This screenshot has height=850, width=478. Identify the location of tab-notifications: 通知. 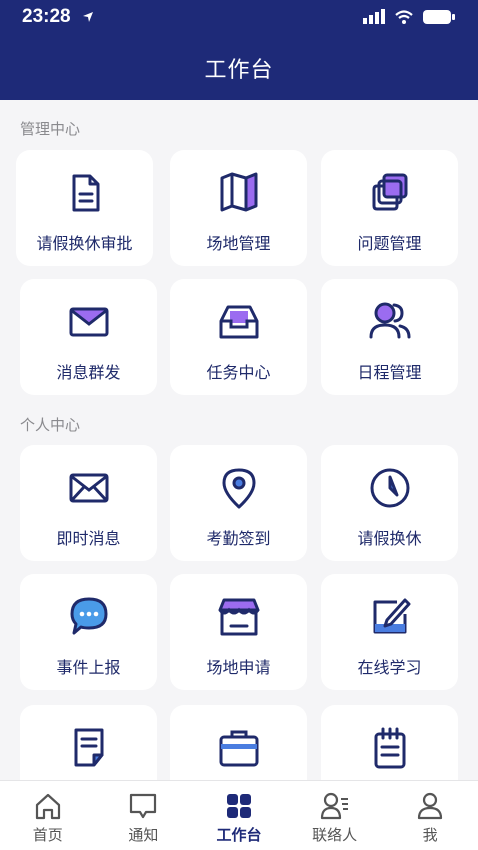
(144, 815).